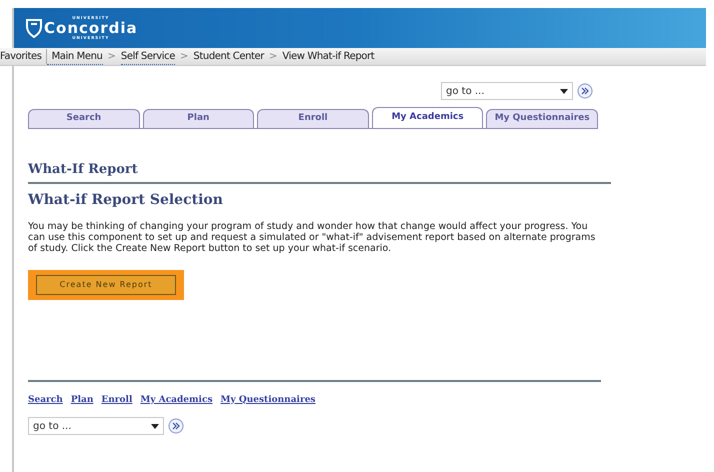 The width and height of the screenshot is (714, 472). What do you see at coordinates (74, 56) in the screenshot?
I see `breadcrumb-link: Main Menu` at bounding box center [74, 56].